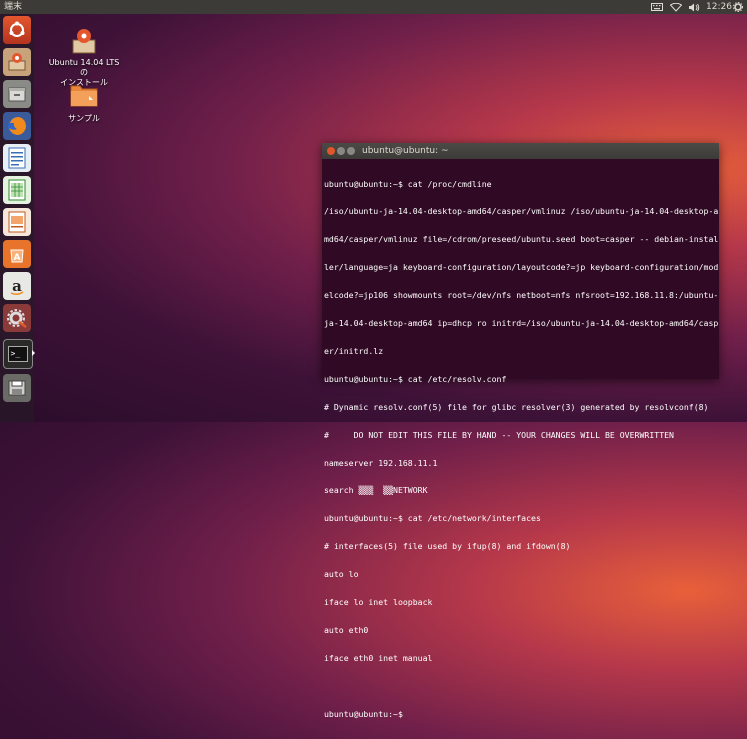 The width and height of the screenshot is (747, 739). Describe the element at coordinates (373, 7) in the screenshot. I see `top-panel: 端末 12:26` at that location.